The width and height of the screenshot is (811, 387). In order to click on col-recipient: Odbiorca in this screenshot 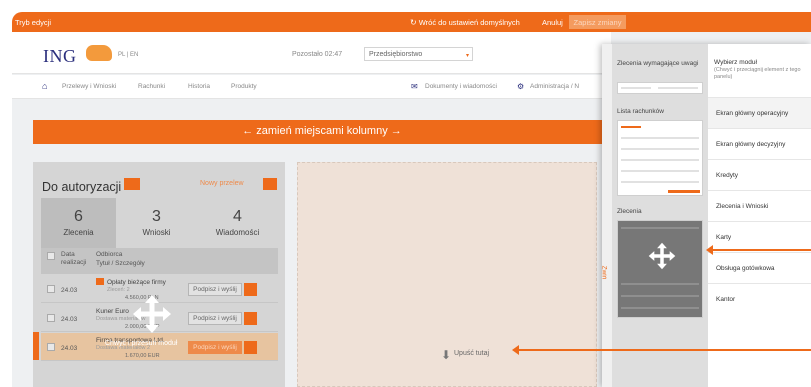, I will do `click(109, 254)`.